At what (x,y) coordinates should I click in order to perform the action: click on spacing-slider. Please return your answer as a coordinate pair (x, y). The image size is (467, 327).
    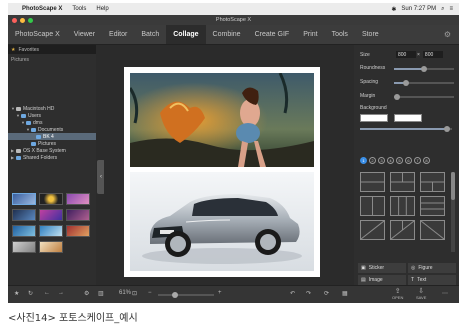
    Looking at the image, I should click on (424, 83).